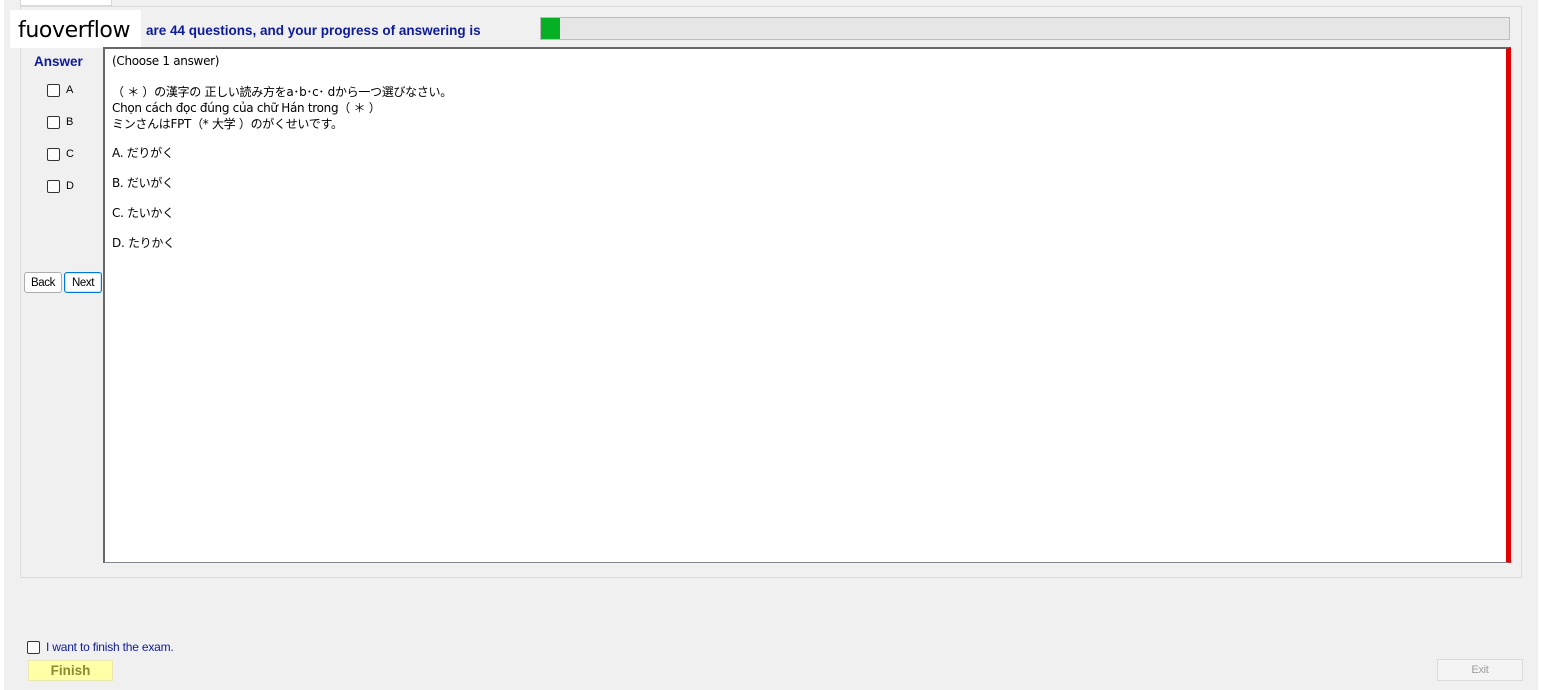  What do you see at coordinates (227, 124) in the screenshot?
I see `question-text-line: ミンさんはFPT（* 大学 ）のがくせいです。` at bounding box center [227, 124].